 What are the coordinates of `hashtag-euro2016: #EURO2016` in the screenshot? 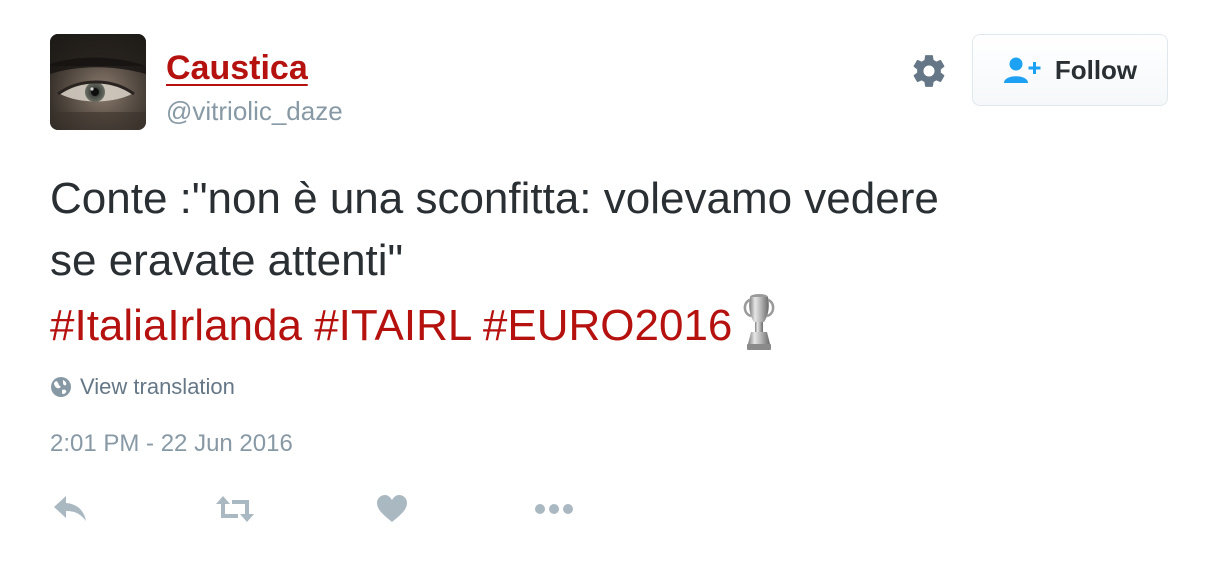 It's located at (607, 325).